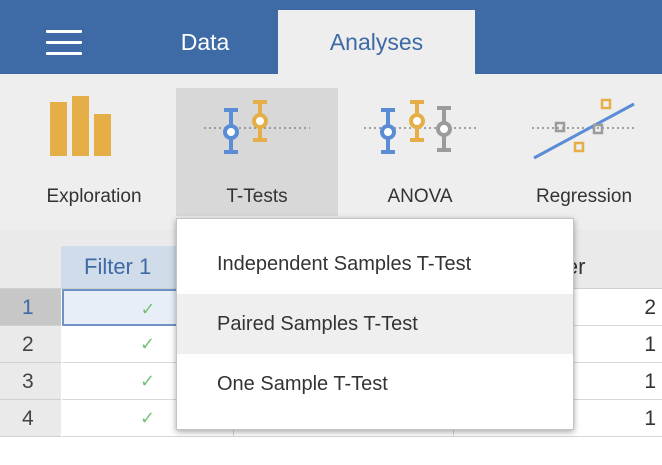  I want to click on regression-button: Regression, so click(584, 152).